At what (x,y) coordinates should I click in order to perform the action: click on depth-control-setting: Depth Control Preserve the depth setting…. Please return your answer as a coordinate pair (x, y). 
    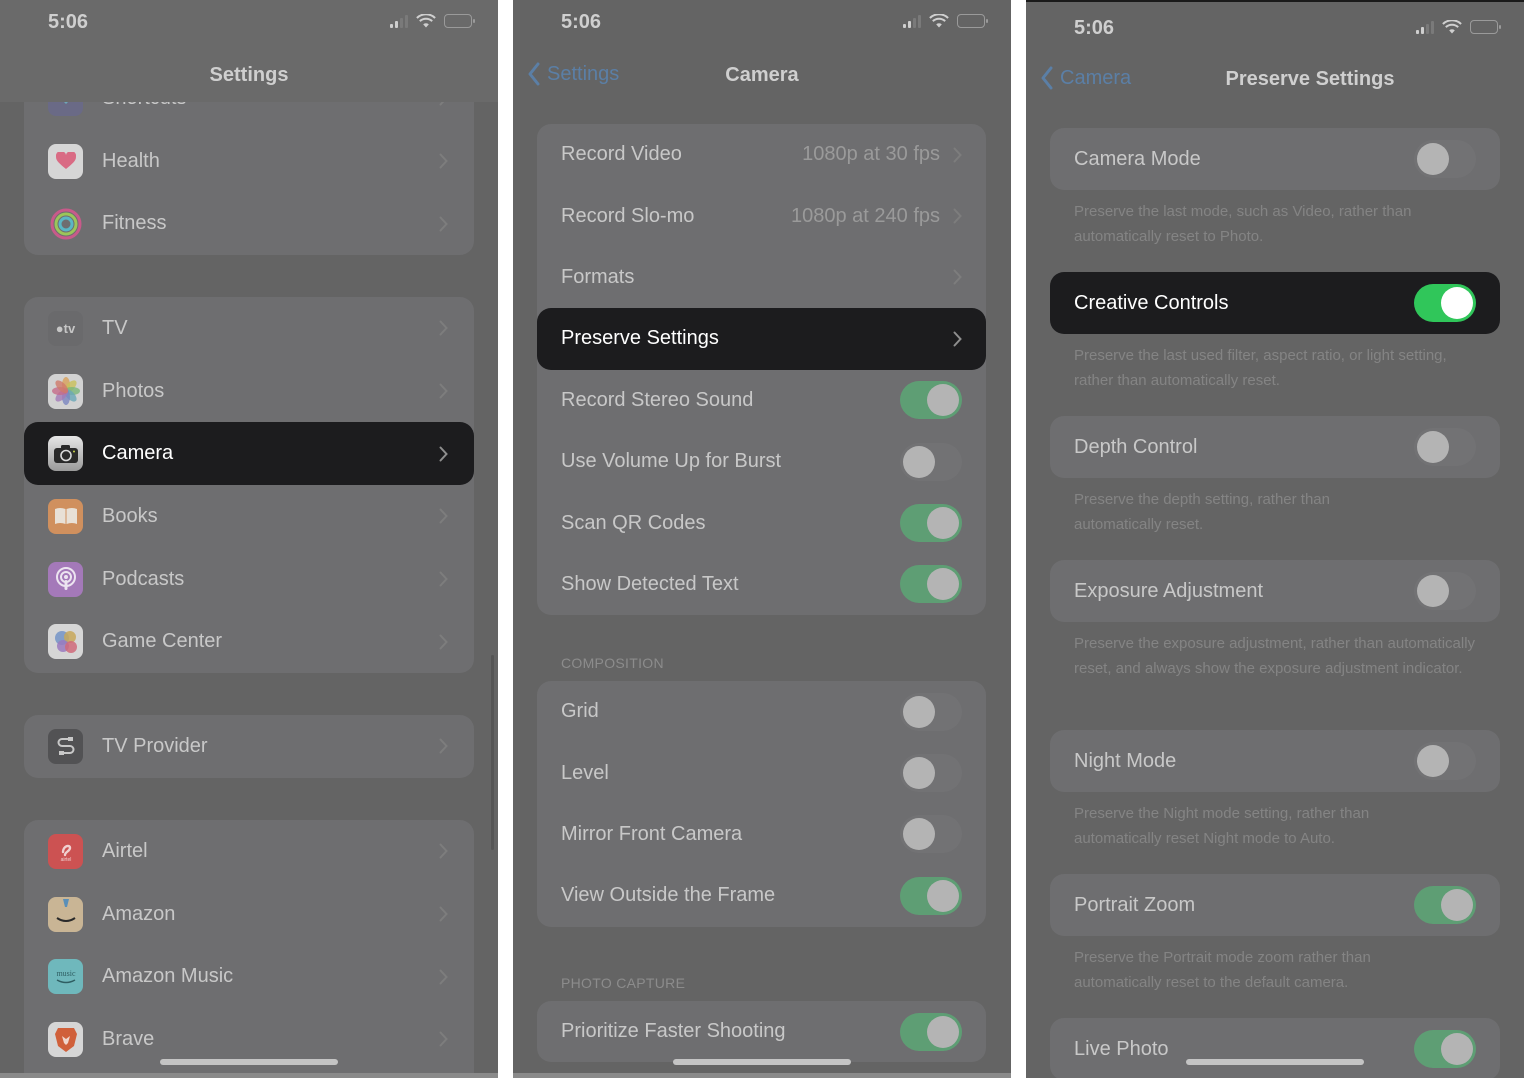
    Looking at the image, I should click on (1275, 476).